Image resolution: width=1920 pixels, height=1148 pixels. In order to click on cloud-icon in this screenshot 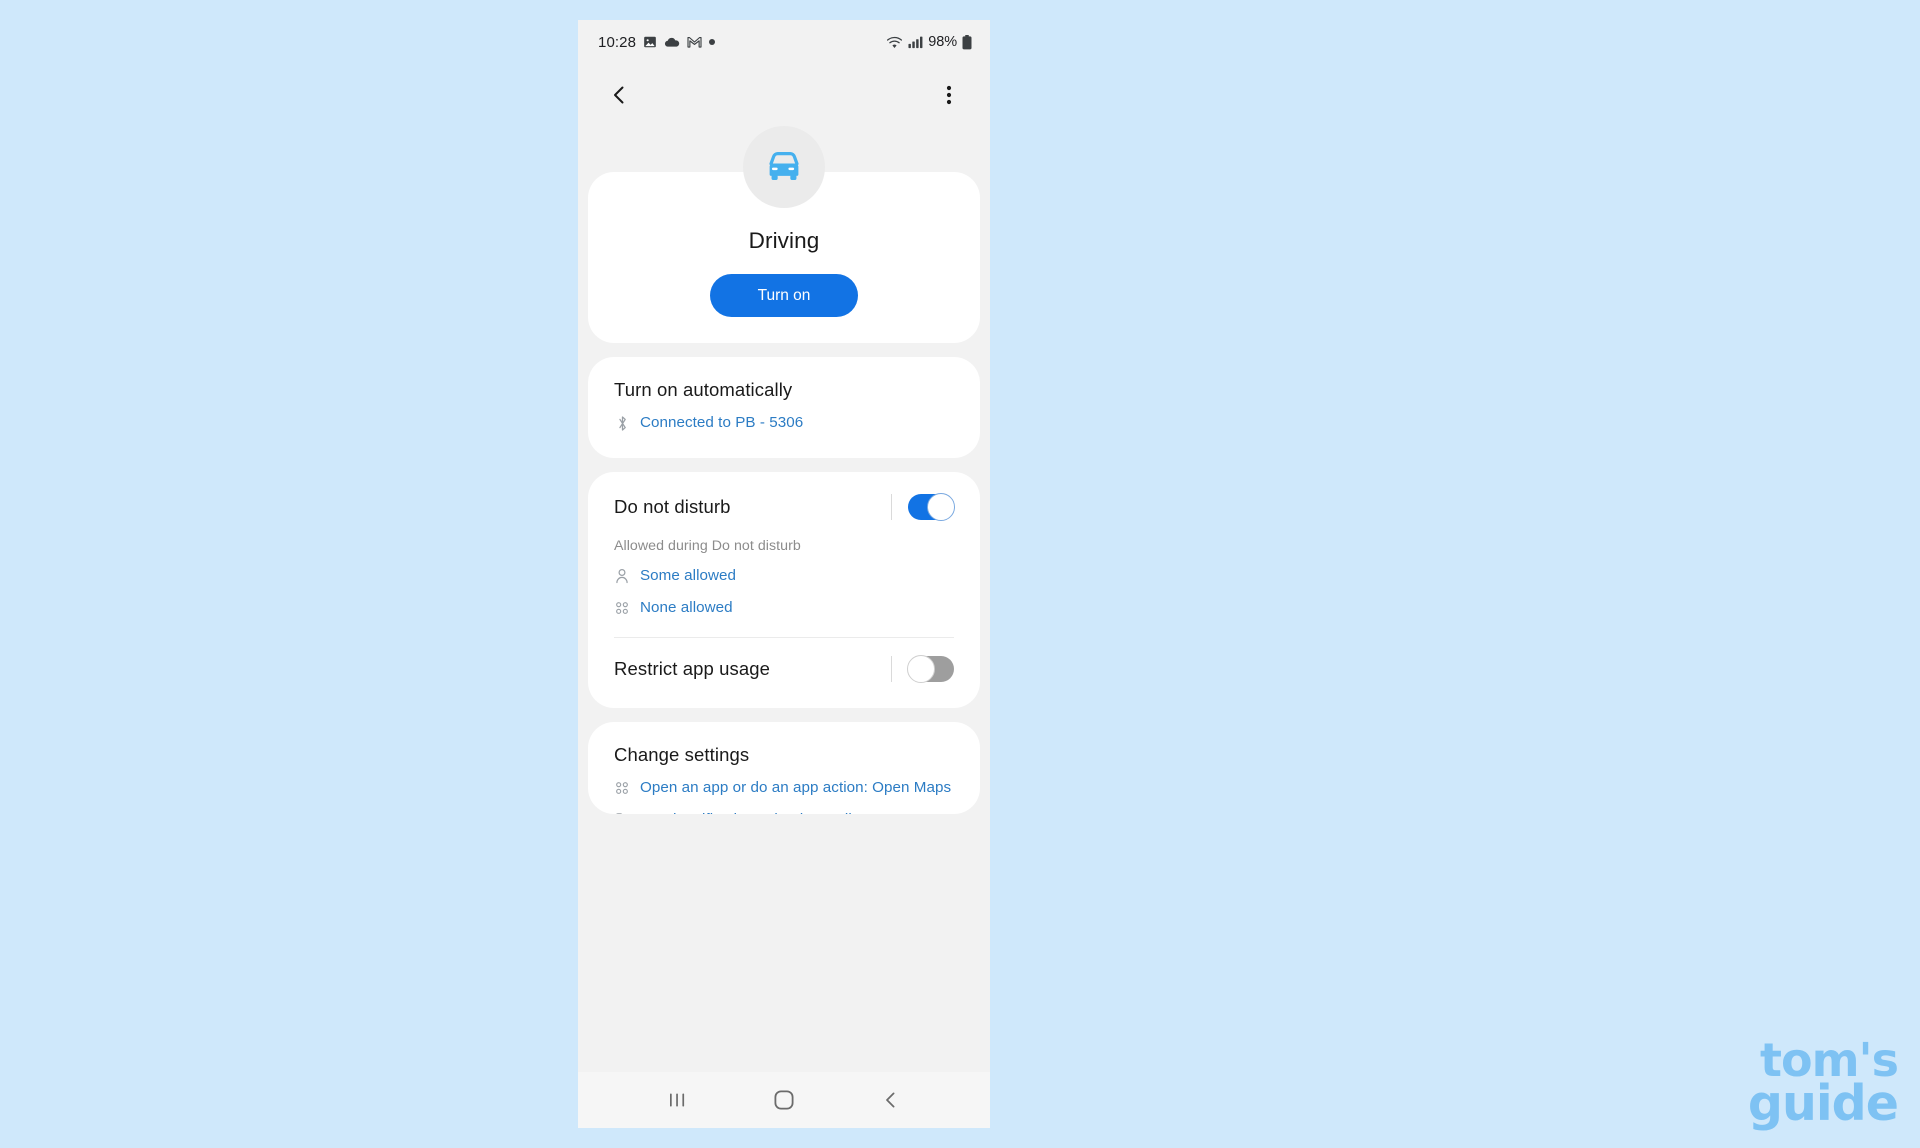, I will do `click(672, 42)`.